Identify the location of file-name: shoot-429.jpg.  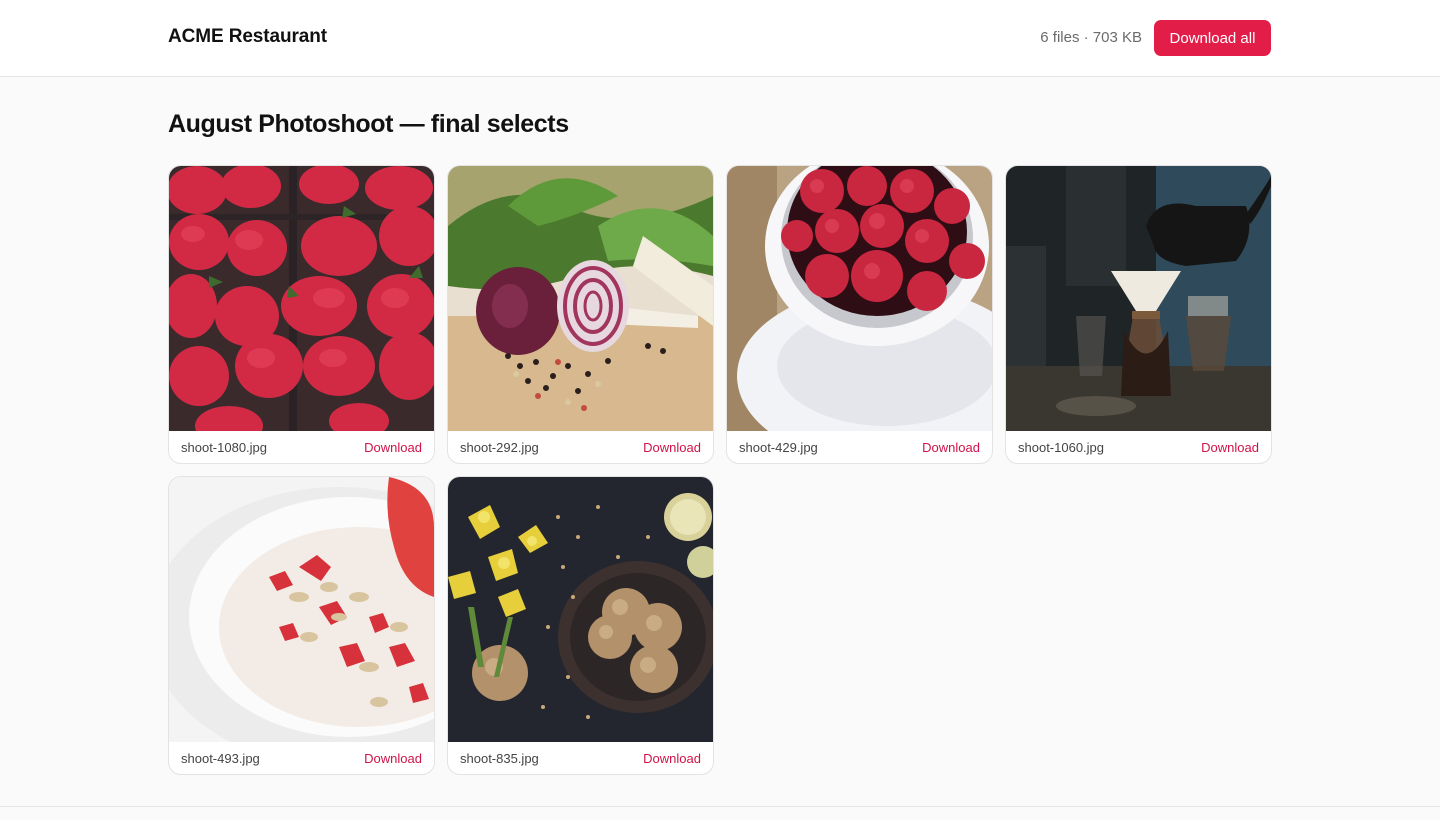
(778, 447).